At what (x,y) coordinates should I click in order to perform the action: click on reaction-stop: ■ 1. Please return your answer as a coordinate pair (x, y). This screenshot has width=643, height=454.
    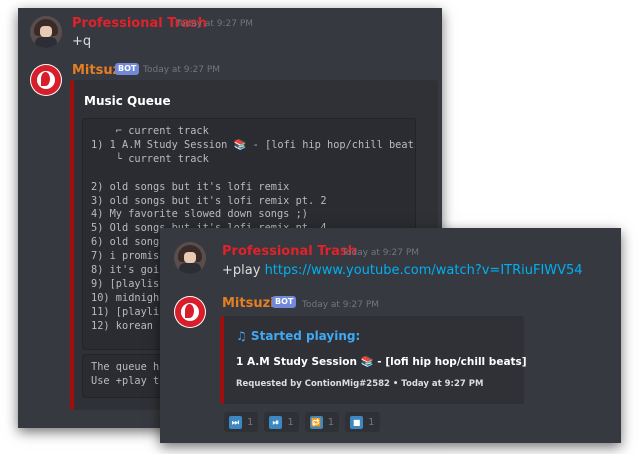
    Looking at the image, I should click on (362, 422).